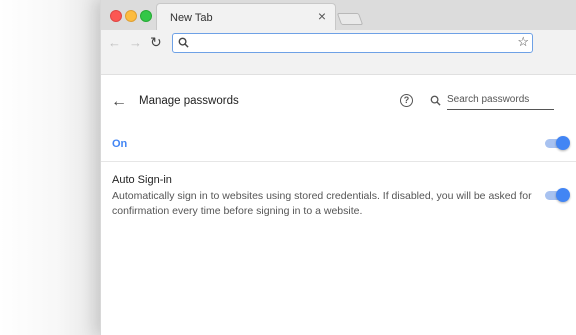 This screenshot has height=335, width=576. I want to click on reload-icon: ↻, so click(156, 42).